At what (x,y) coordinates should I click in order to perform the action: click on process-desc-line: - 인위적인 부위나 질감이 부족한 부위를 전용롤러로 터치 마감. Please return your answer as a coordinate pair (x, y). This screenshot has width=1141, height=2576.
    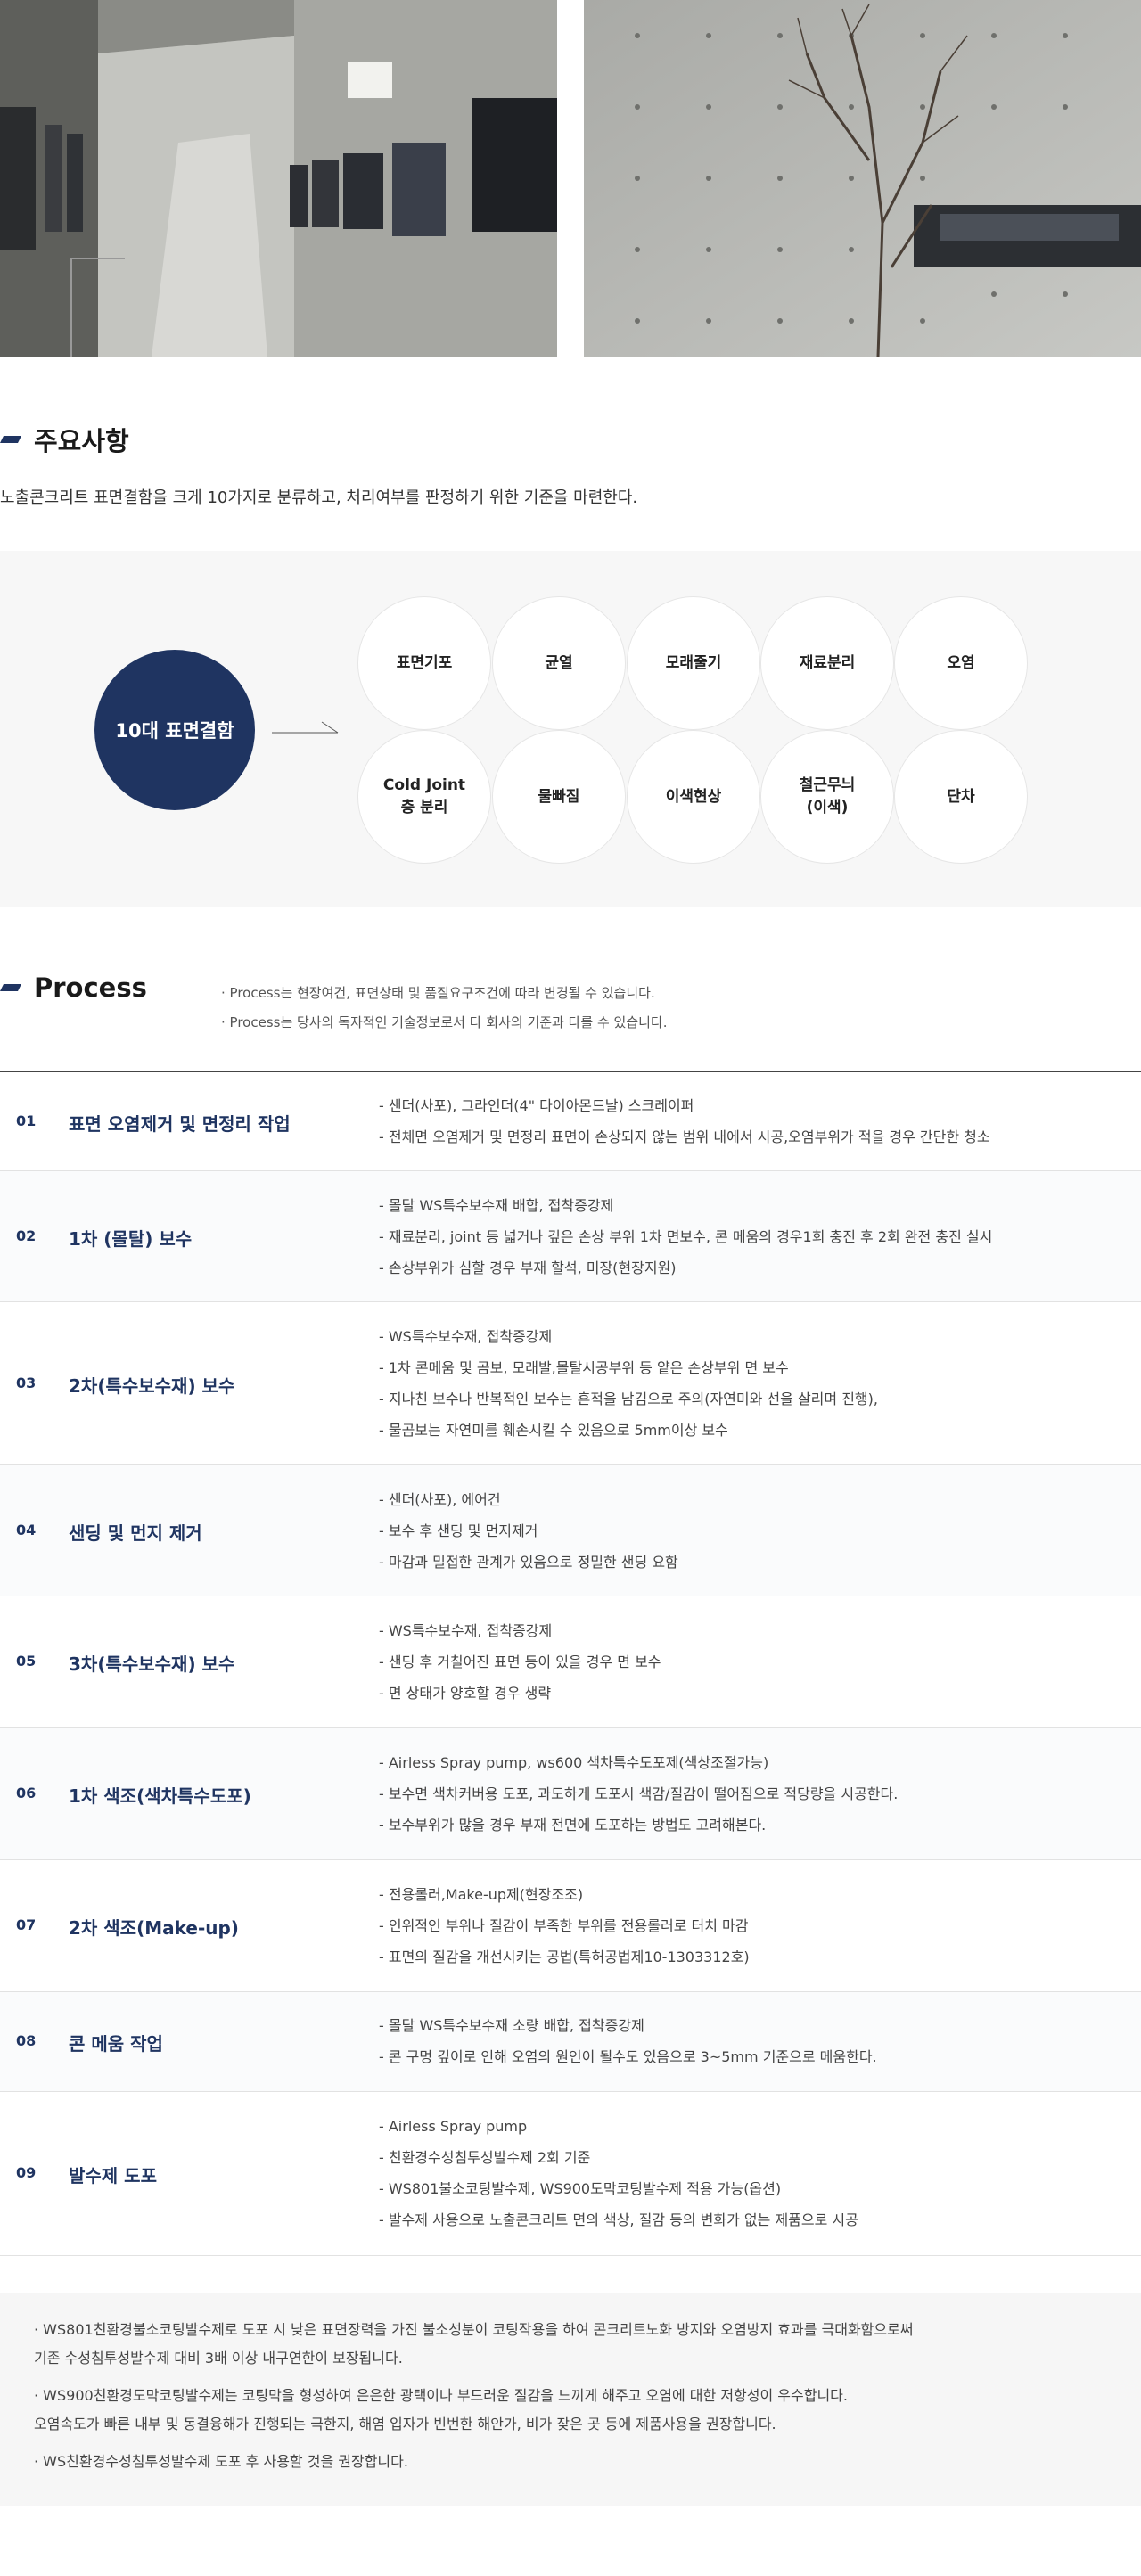
    Looking at the image, I should click on (564, 1925).